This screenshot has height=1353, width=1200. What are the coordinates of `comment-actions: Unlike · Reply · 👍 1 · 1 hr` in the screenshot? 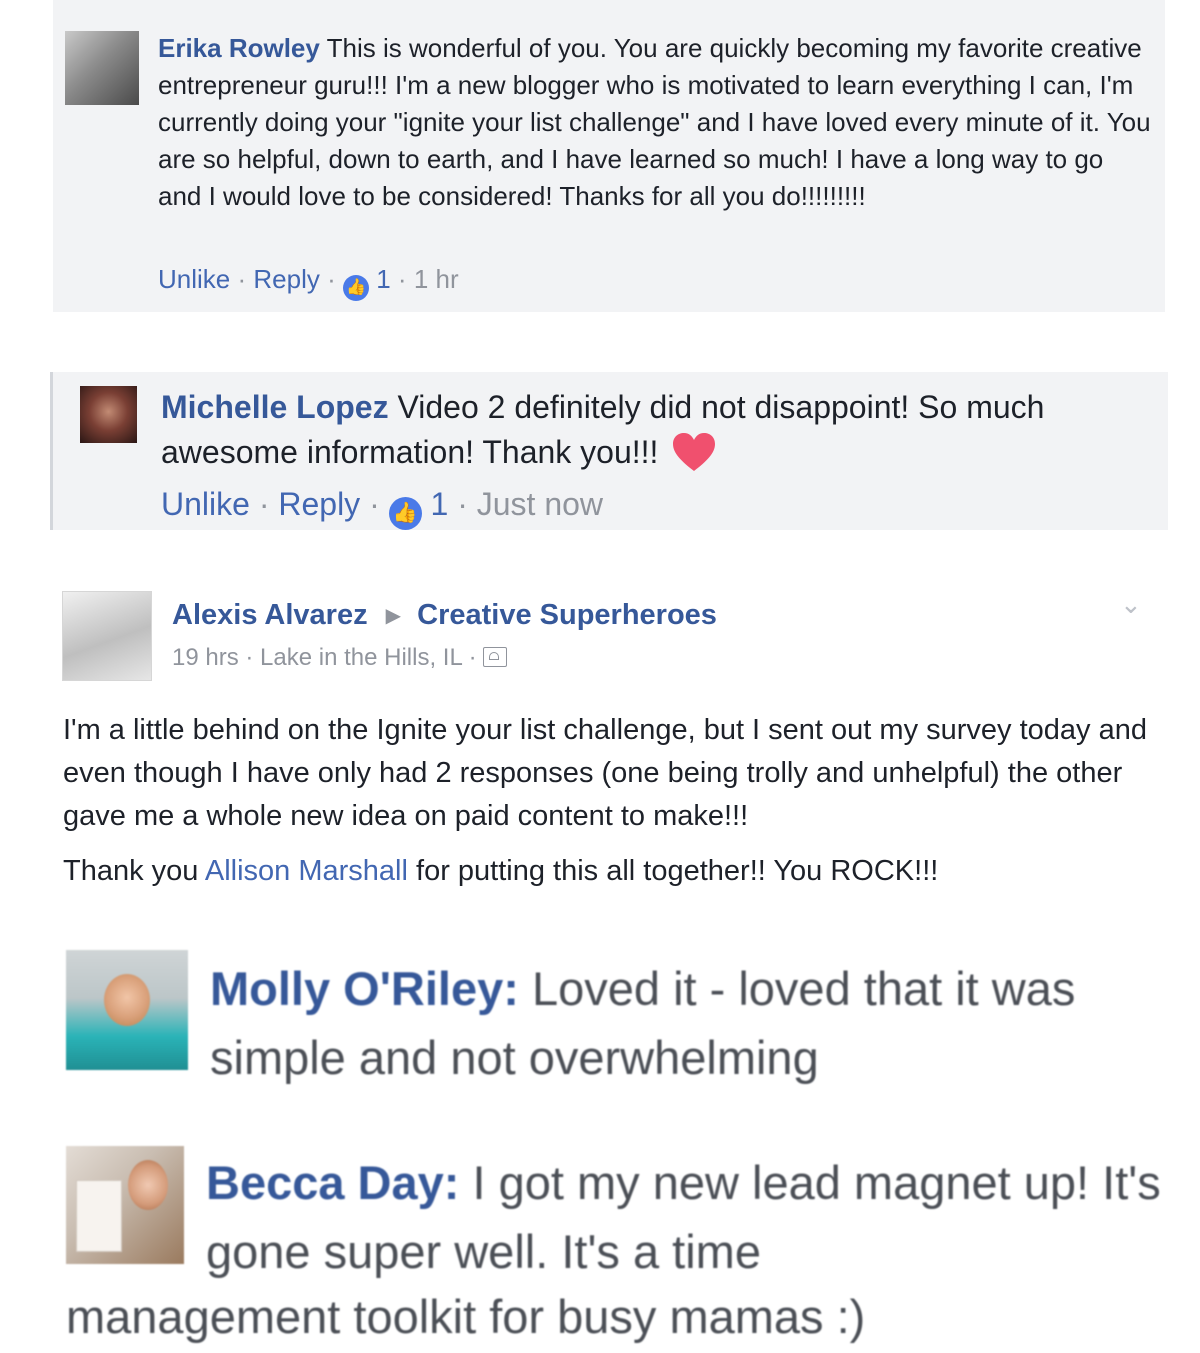 It's located at (308, 281).